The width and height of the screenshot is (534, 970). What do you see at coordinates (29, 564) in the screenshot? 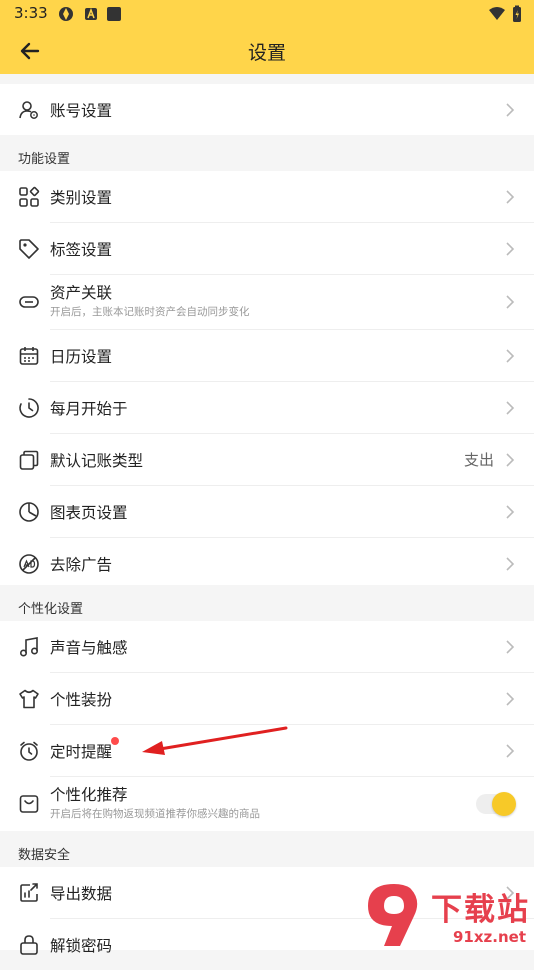
I see `no-ads-icon` at bounding box center [29, 564].